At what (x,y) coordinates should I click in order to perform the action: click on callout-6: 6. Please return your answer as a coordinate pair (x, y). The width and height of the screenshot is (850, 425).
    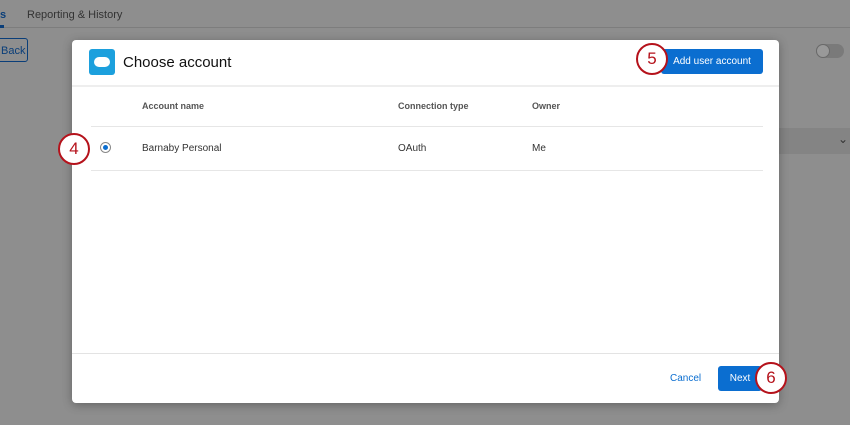
    Looking at the image, I should click on (771, 378).